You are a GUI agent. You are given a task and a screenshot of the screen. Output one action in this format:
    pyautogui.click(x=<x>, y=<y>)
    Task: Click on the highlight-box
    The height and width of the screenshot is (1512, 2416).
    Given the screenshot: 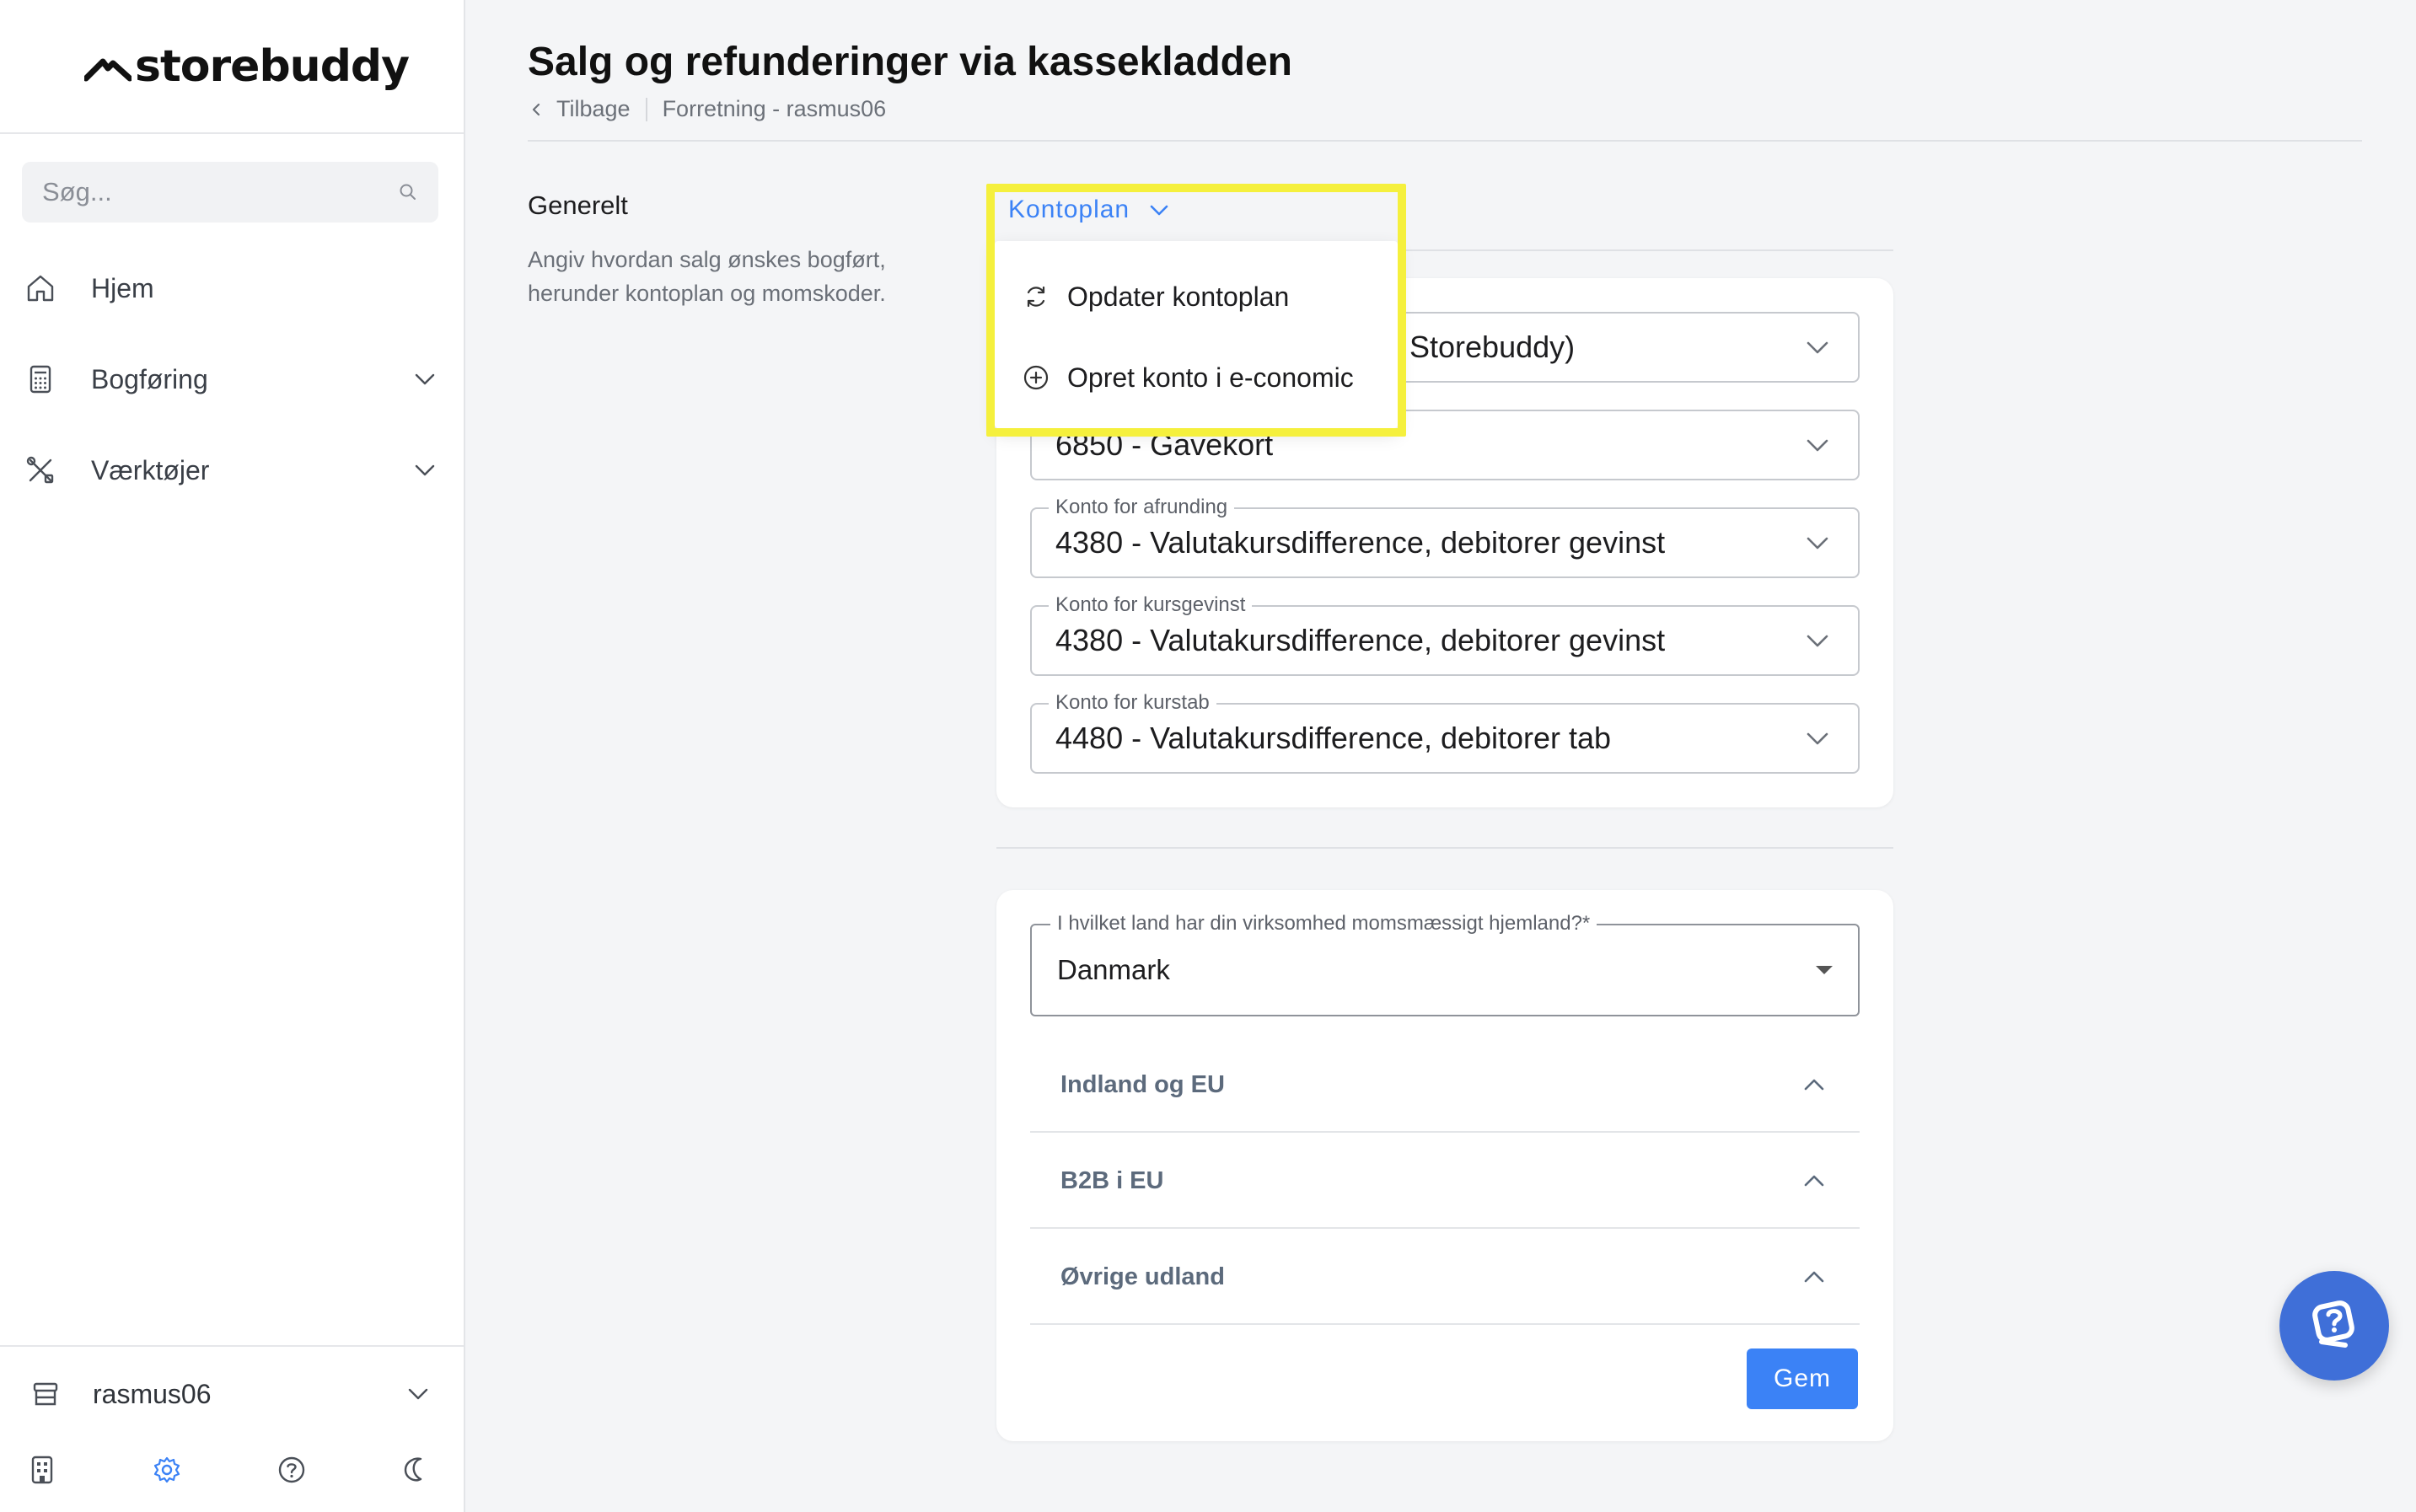 What is the action you would take?
    pyautogui.click(x=1196, y=310)
    